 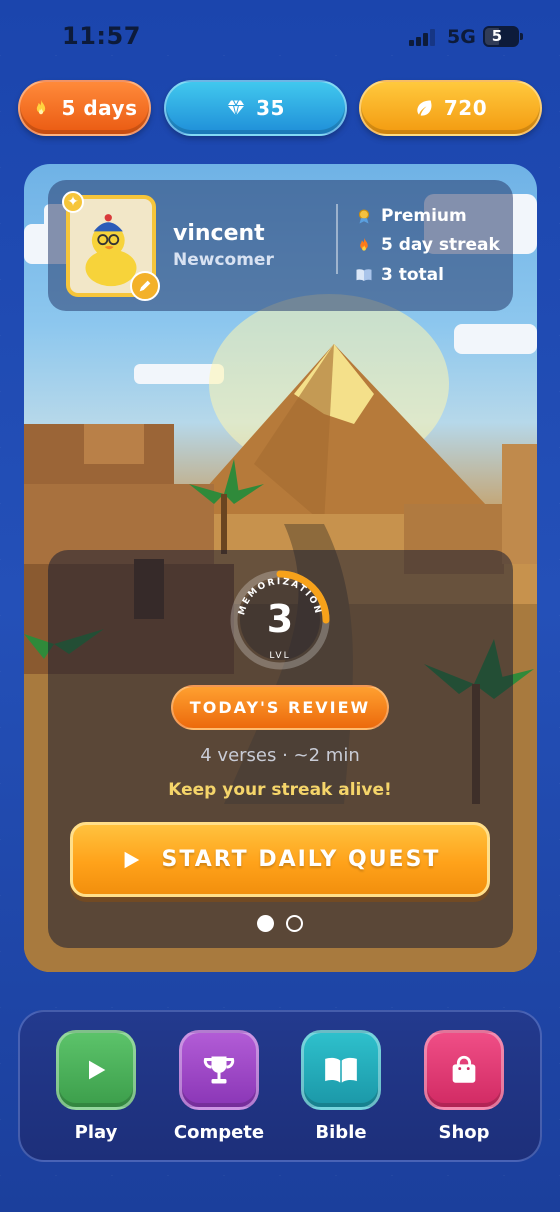 What do you see at coordinates (337, 239) in the screenshot?
I see `divider` at bounding box center [337, 239].